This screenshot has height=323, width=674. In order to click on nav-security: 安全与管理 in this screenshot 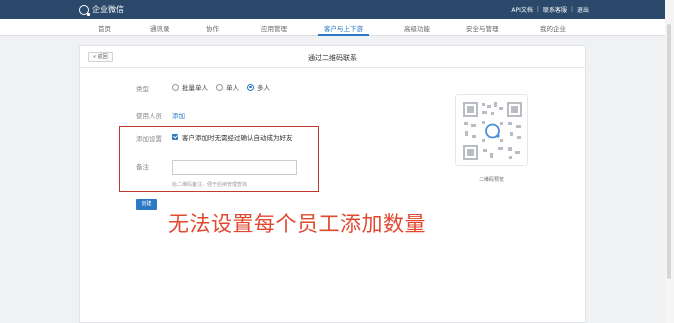, I will do `click(482, 28)`.